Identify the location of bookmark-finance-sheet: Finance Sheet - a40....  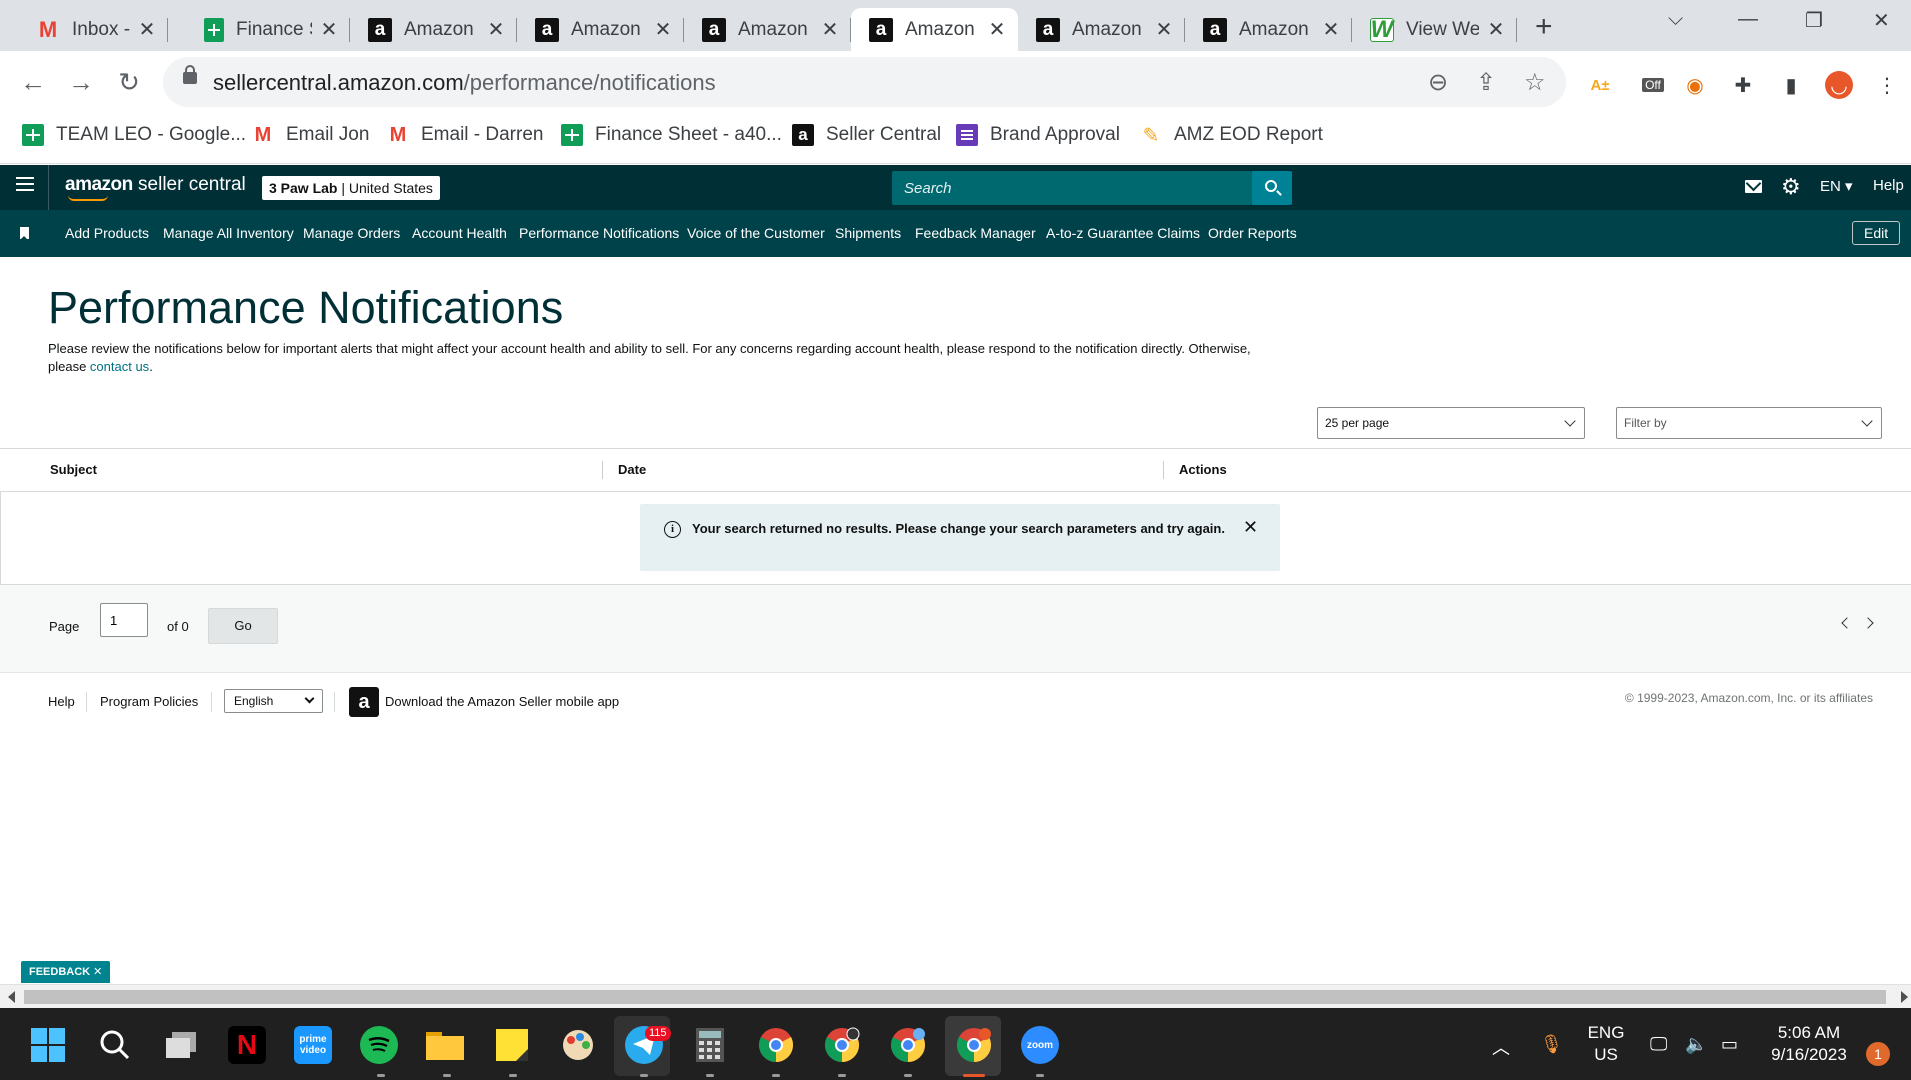
(671, 135).